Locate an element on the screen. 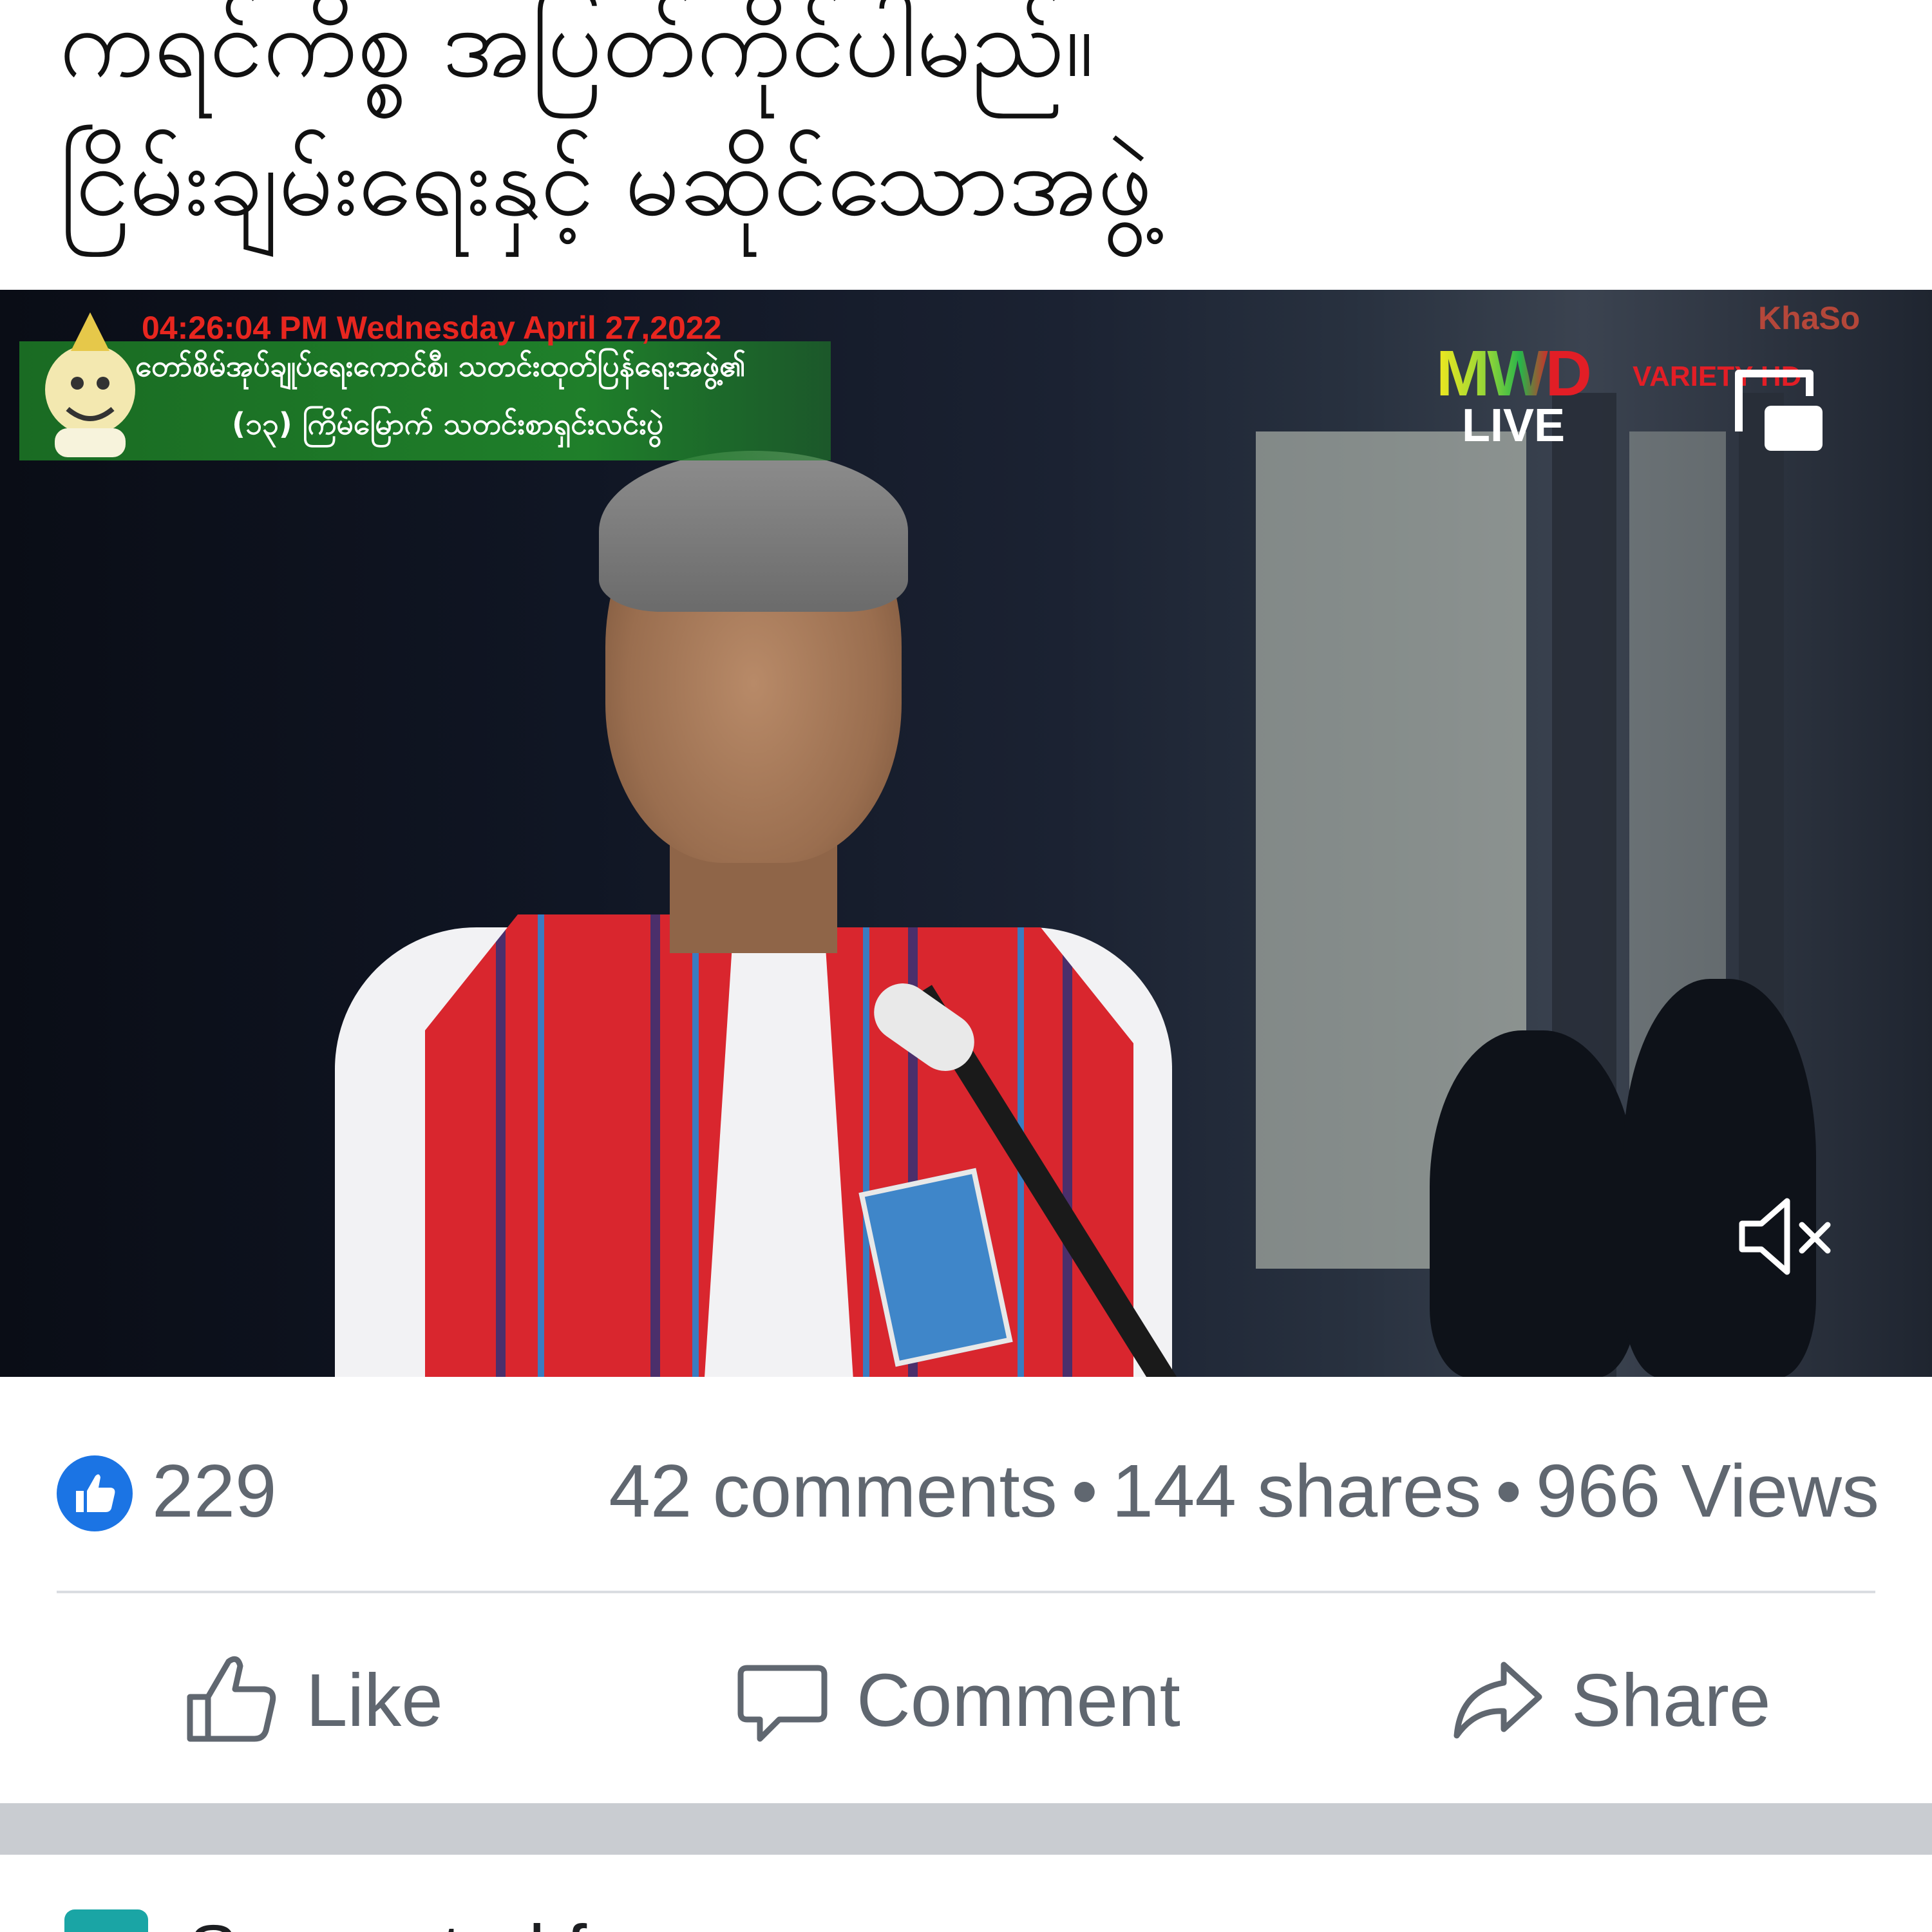 The height and width of the screenshot is (1932, 1932). comment-button: Comment is located at coordinates (957, 1700).